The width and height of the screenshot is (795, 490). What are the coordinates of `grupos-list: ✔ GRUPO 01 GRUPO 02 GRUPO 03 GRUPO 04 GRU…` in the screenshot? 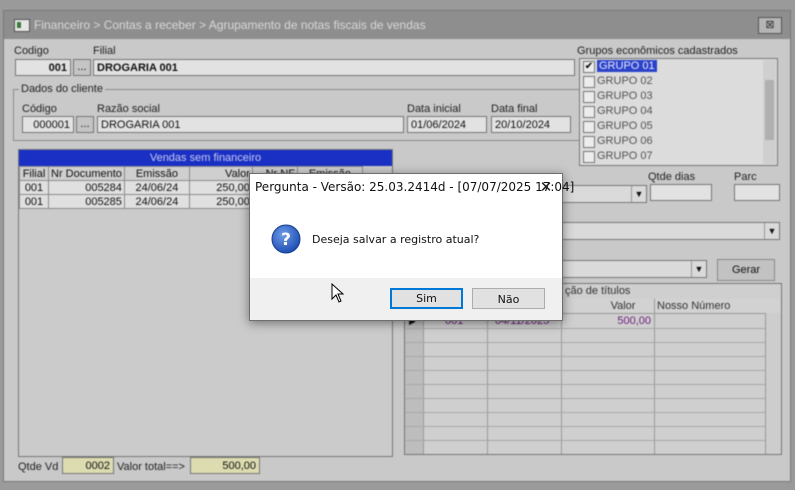 It's located at (678, 112).